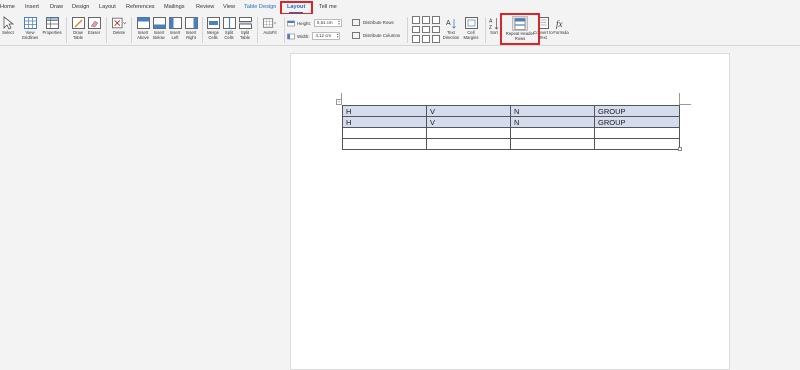 The width and height of the screenshot is (800, 370). Describe the element at coordinates (471, 35) in the screenshot. I see `cell-margins-label: Cell Margins` at that location.